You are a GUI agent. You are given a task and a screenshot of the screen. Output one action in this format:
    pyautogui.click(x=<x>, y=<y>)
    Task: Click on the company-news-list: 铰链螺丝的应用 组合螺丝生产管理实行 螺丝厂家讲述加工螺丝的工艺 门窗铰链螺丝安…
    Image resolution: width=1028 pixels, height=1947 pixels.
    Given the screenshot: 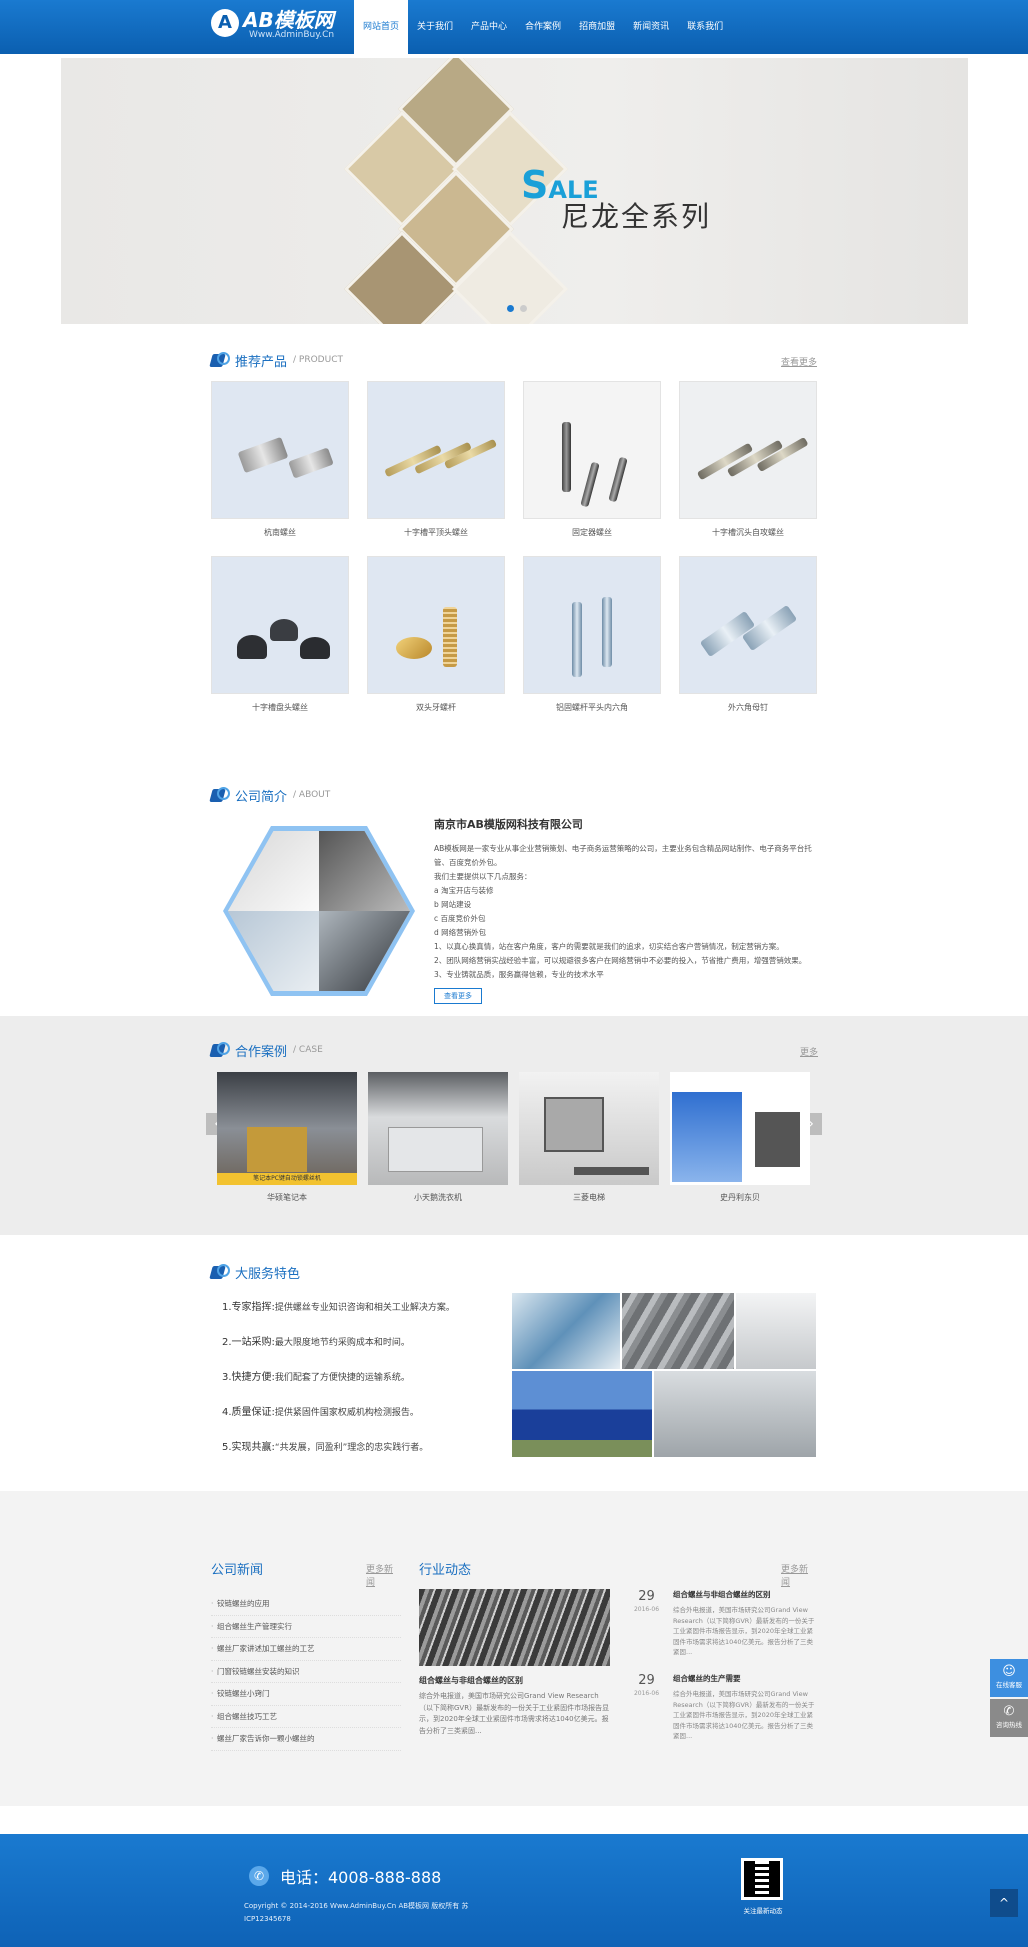 What is the action you would take?
    pyautogui.click(x=306, y=1672)
    